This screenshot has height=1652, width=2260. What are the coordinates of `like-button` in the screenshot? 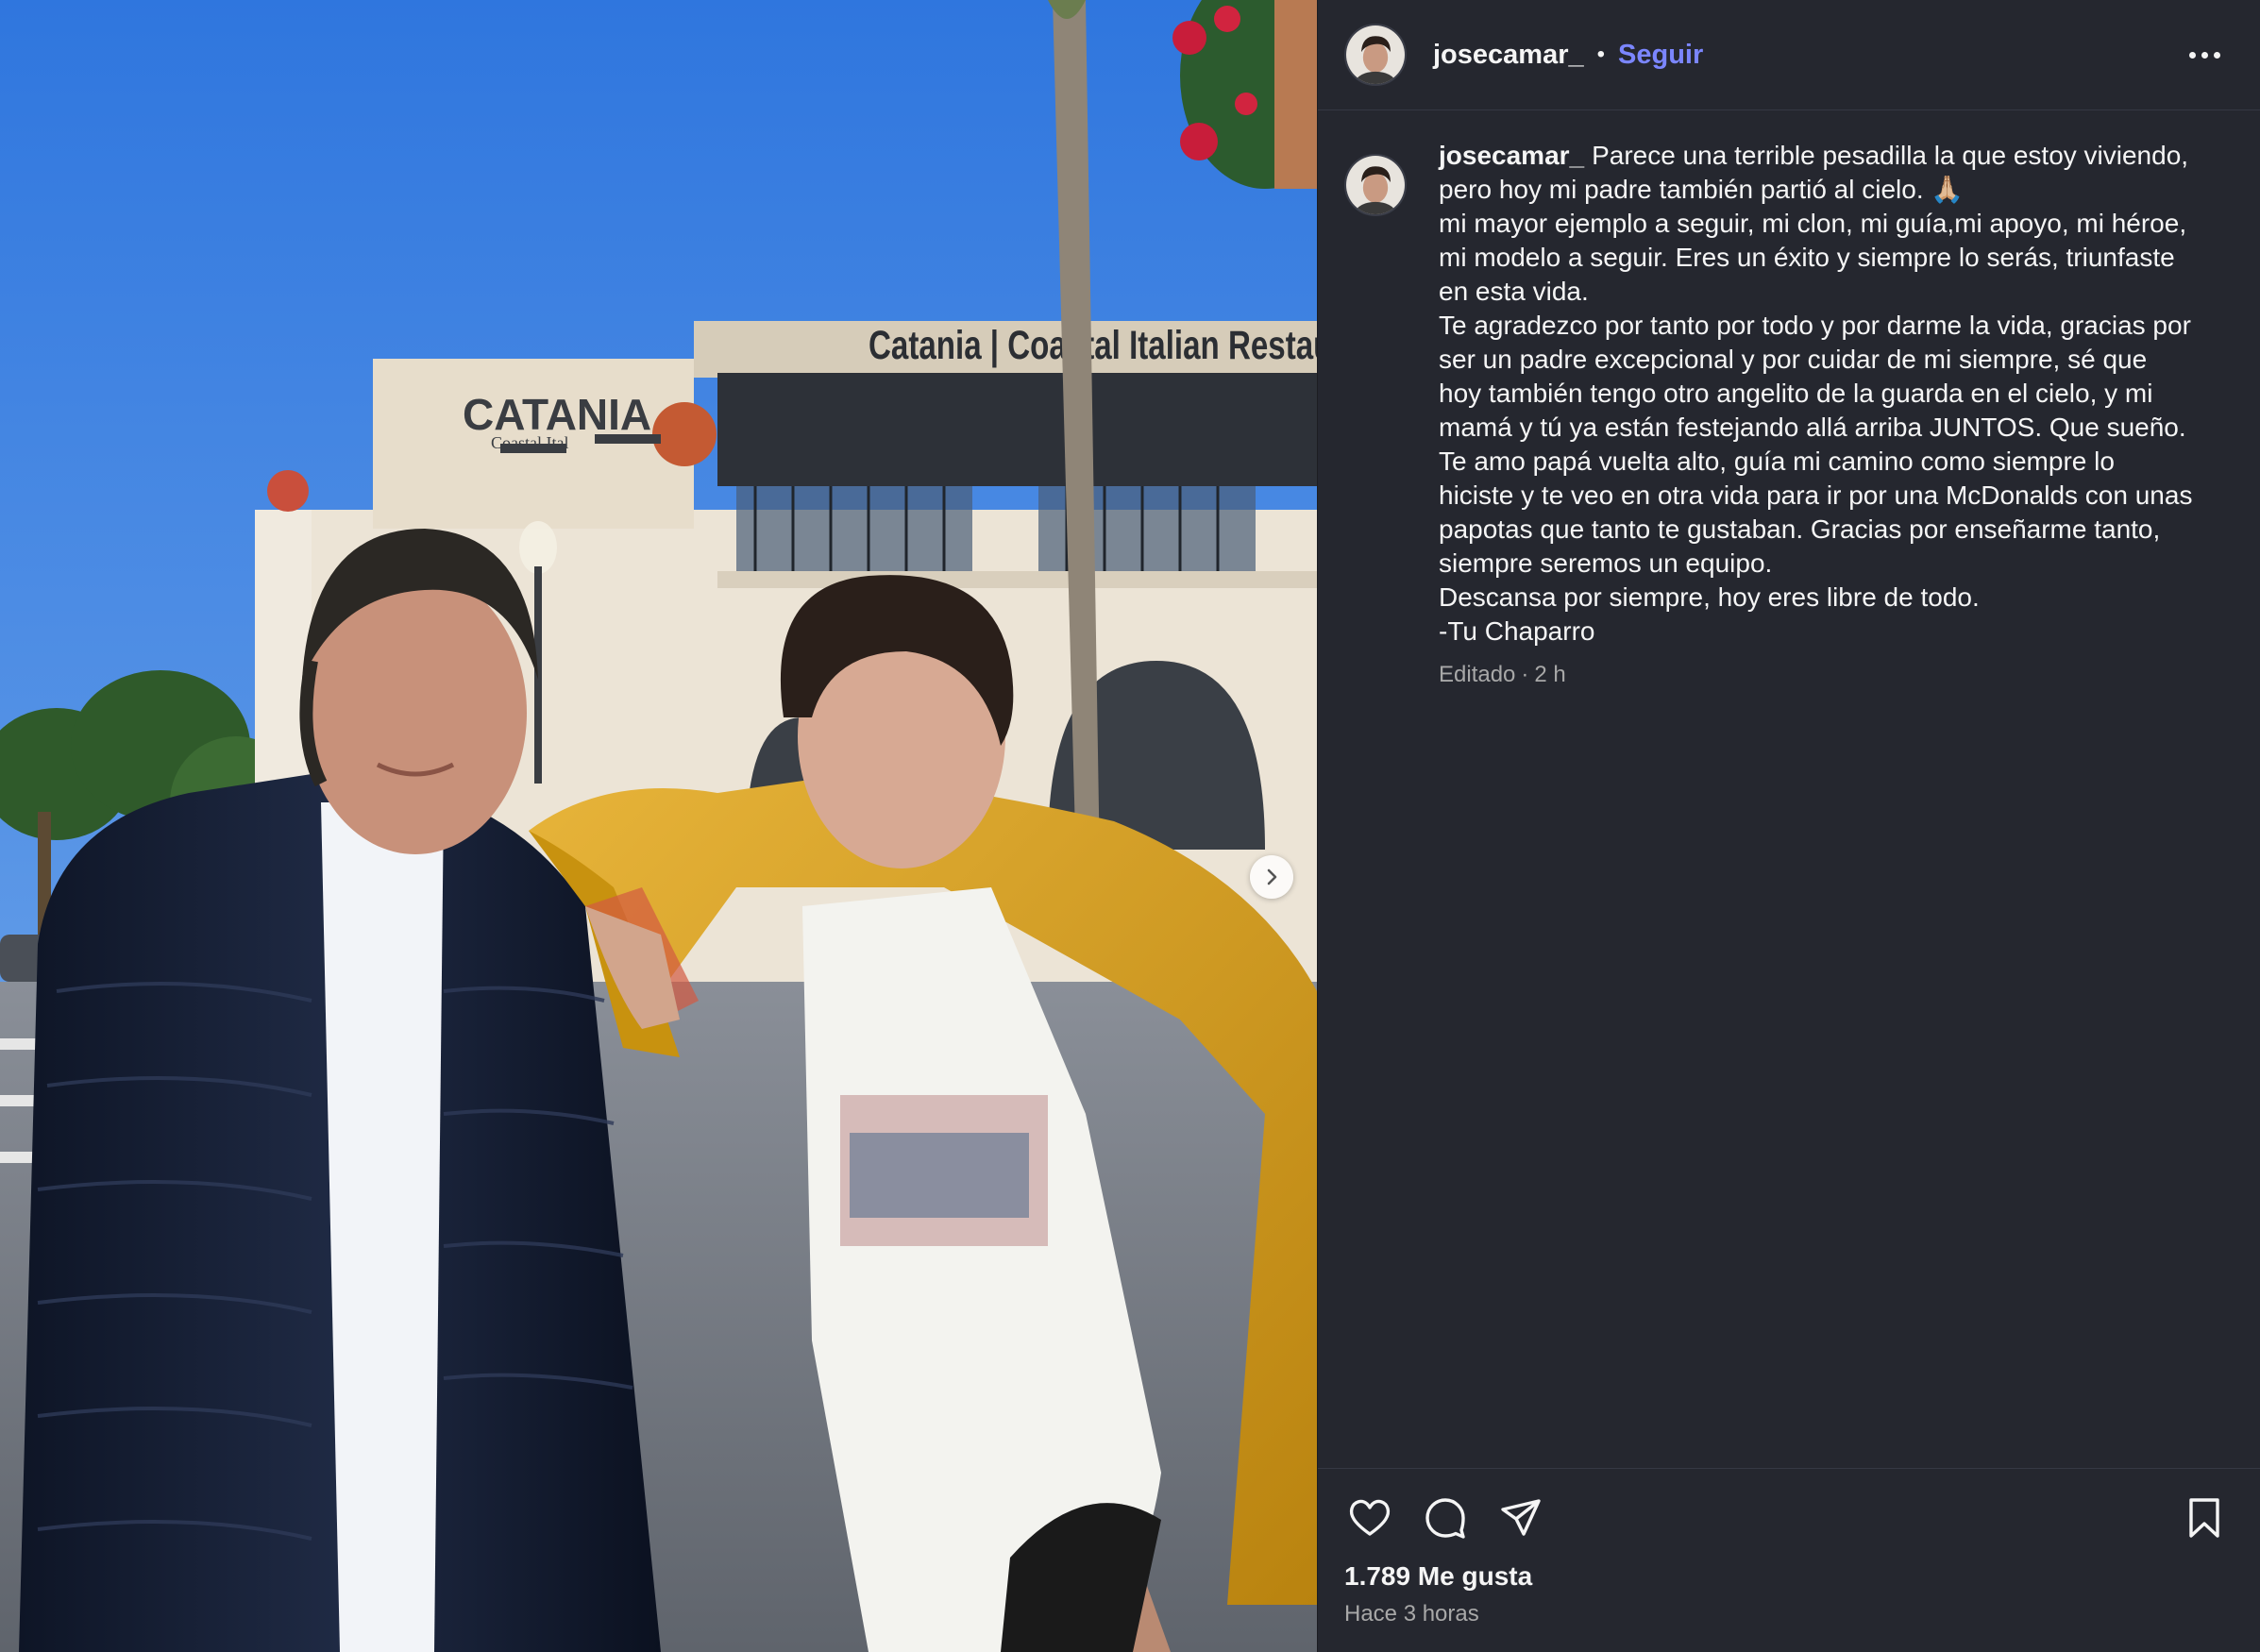 It's located at (1369, 1517).